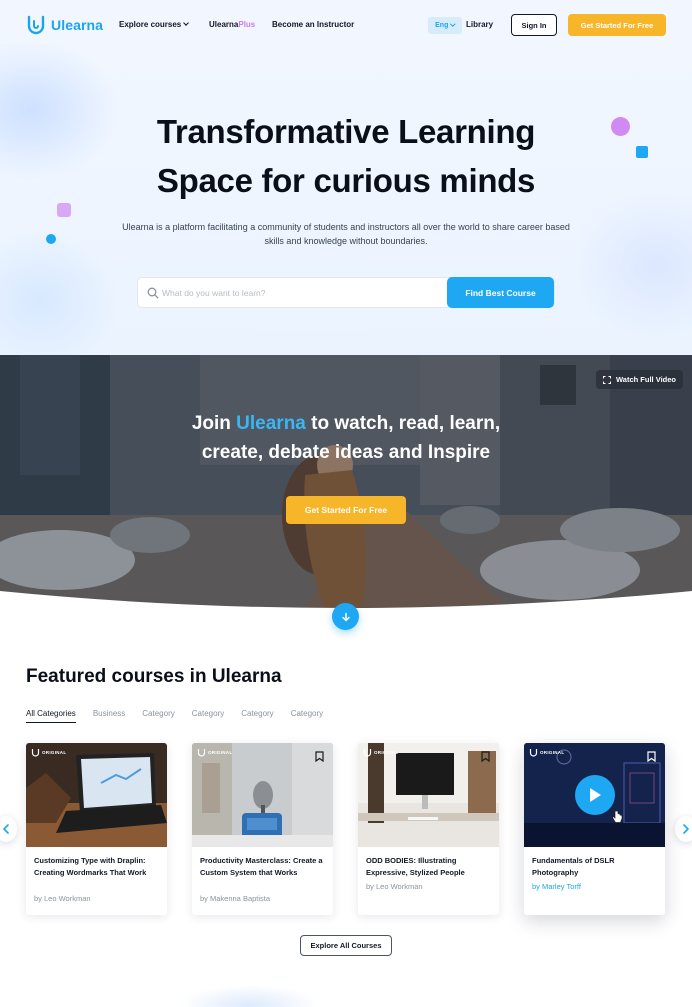 The height and width of the screenshot is (1007, 692). I want to click on banner-get-started-button: Get Started For Free, so click(346, 510).